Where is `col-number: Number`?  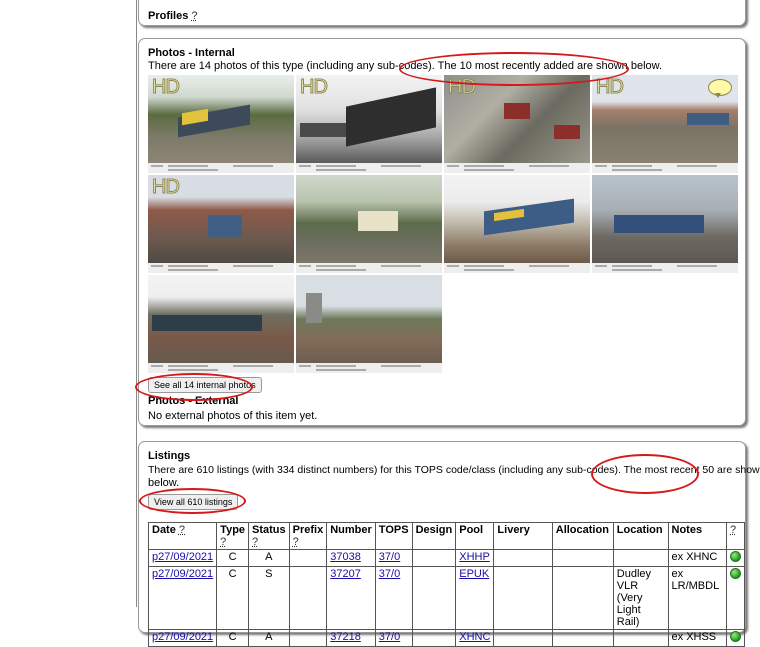
col-number: Number is located at coordinates (351, 536).